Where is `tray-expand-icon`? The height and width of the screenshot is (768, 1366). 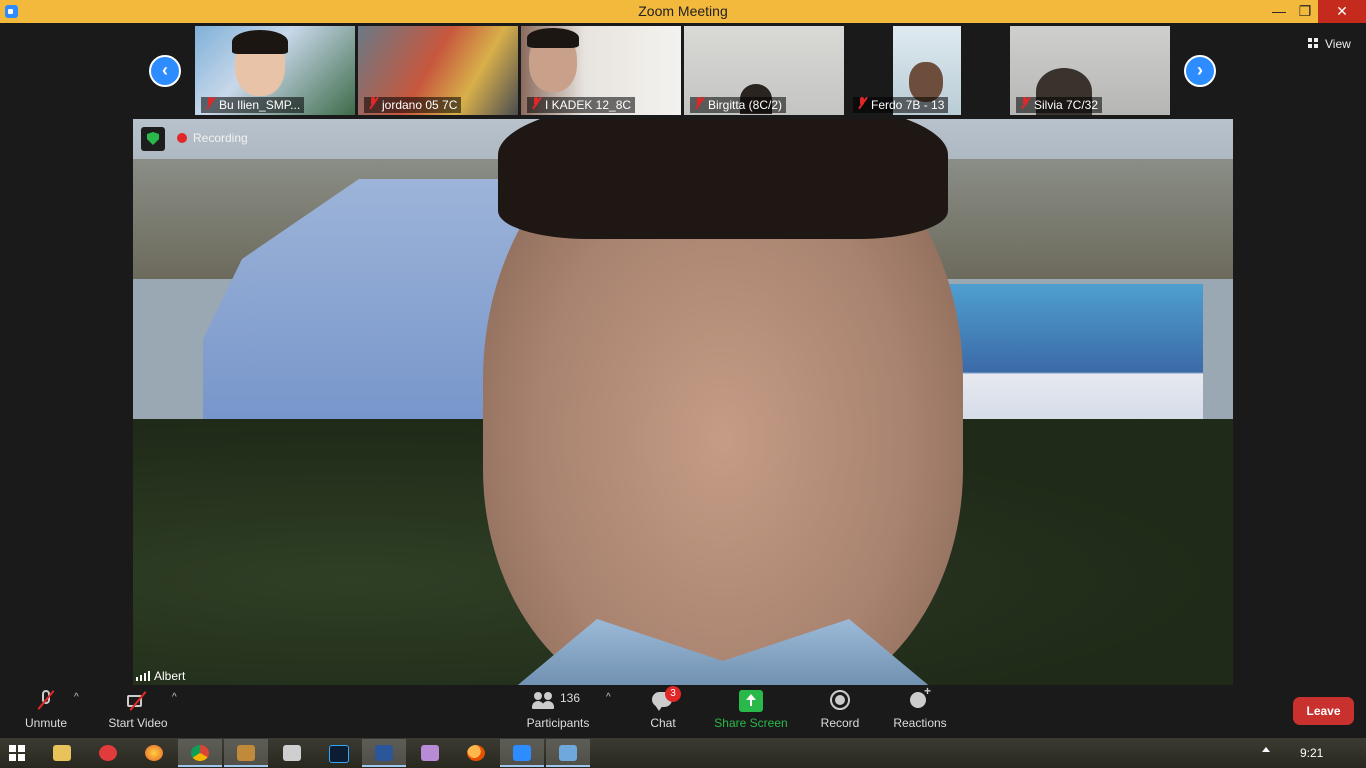
tray-expand-icon is located at coordinates (1266, 749).